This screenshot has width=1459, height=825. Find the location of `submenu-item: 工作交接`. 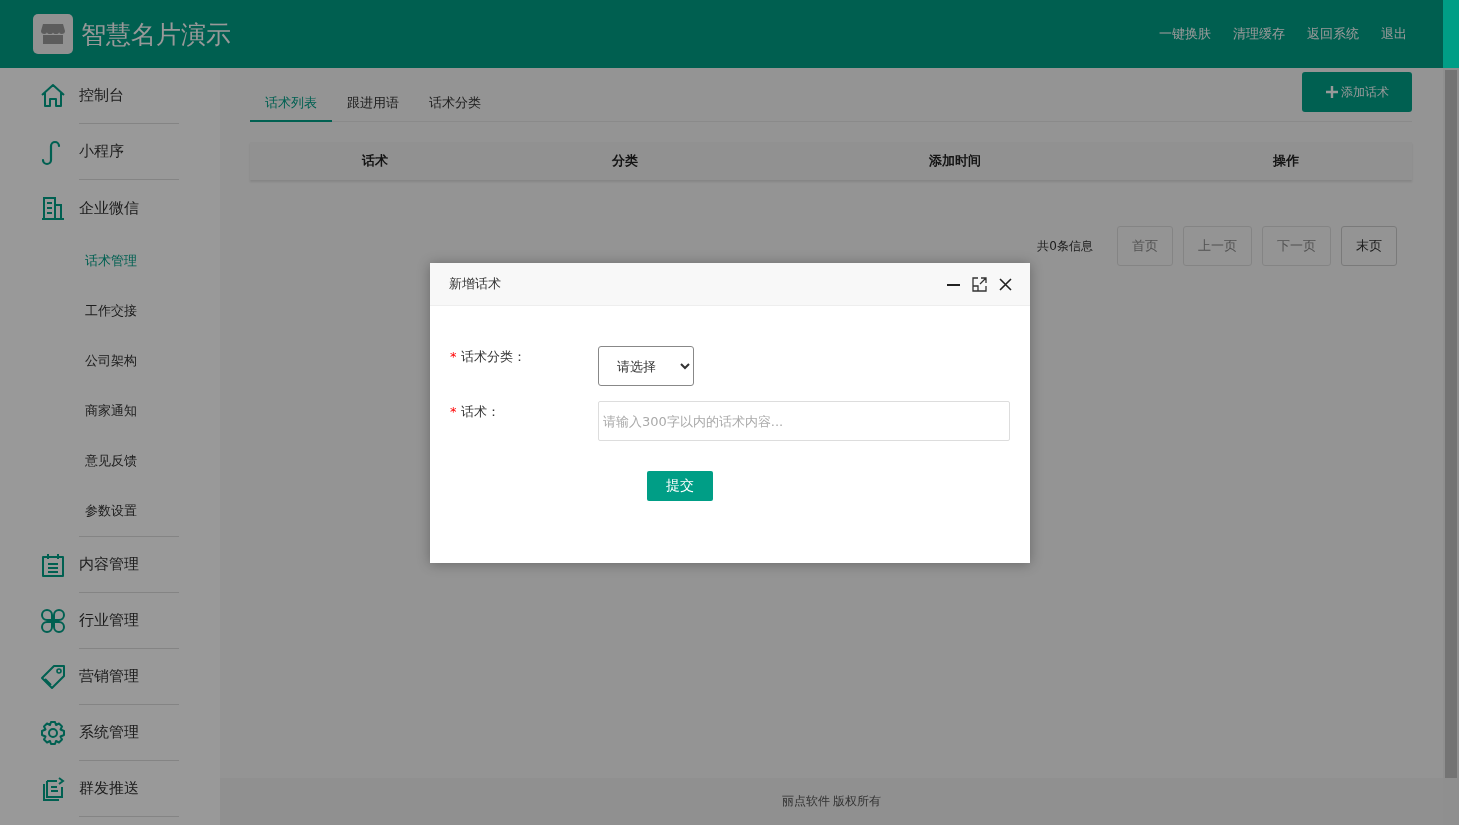

submenu-item: 工作交接 is located at coordinates (129, 311).